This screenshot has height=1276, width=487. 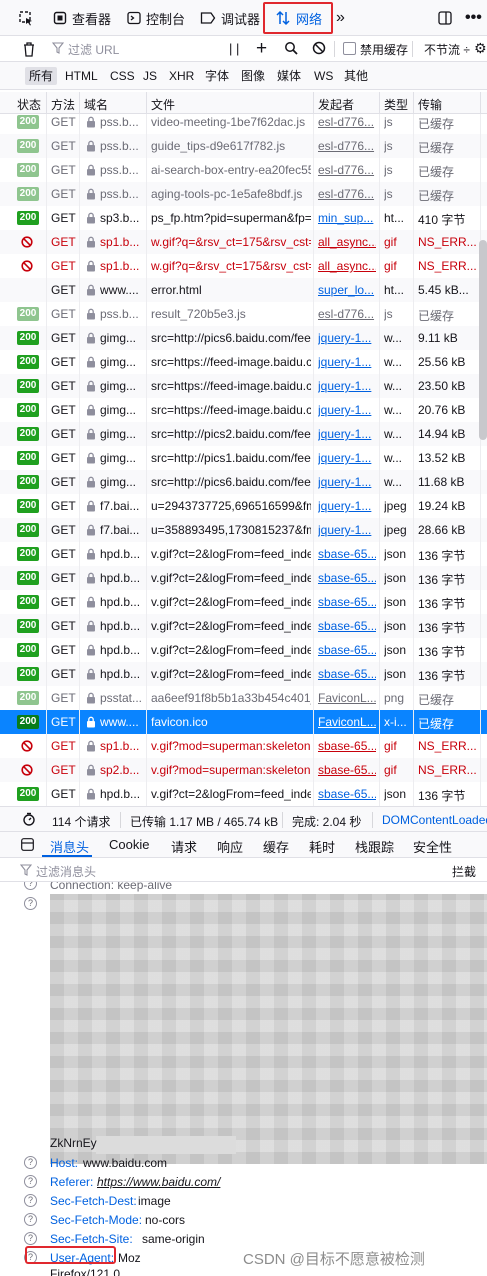 What do you see at coordinates (234, 48) in the screenshot?
I see `pause-icon: | |` at bounding box center [234, 48].